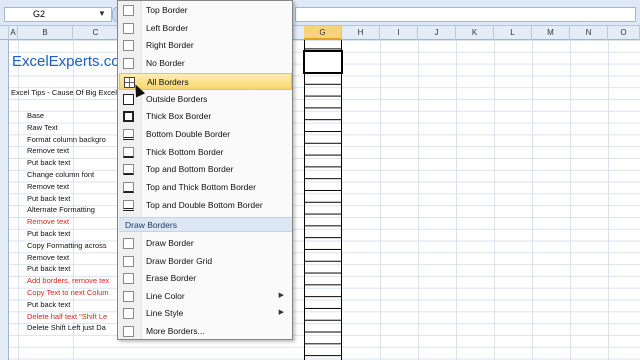 This screenshot has width=640, height=360. What do you see at coordinates (72, 175) in the screenshot?
I see `list-item: Change column font` at bounding box center [72, 175].